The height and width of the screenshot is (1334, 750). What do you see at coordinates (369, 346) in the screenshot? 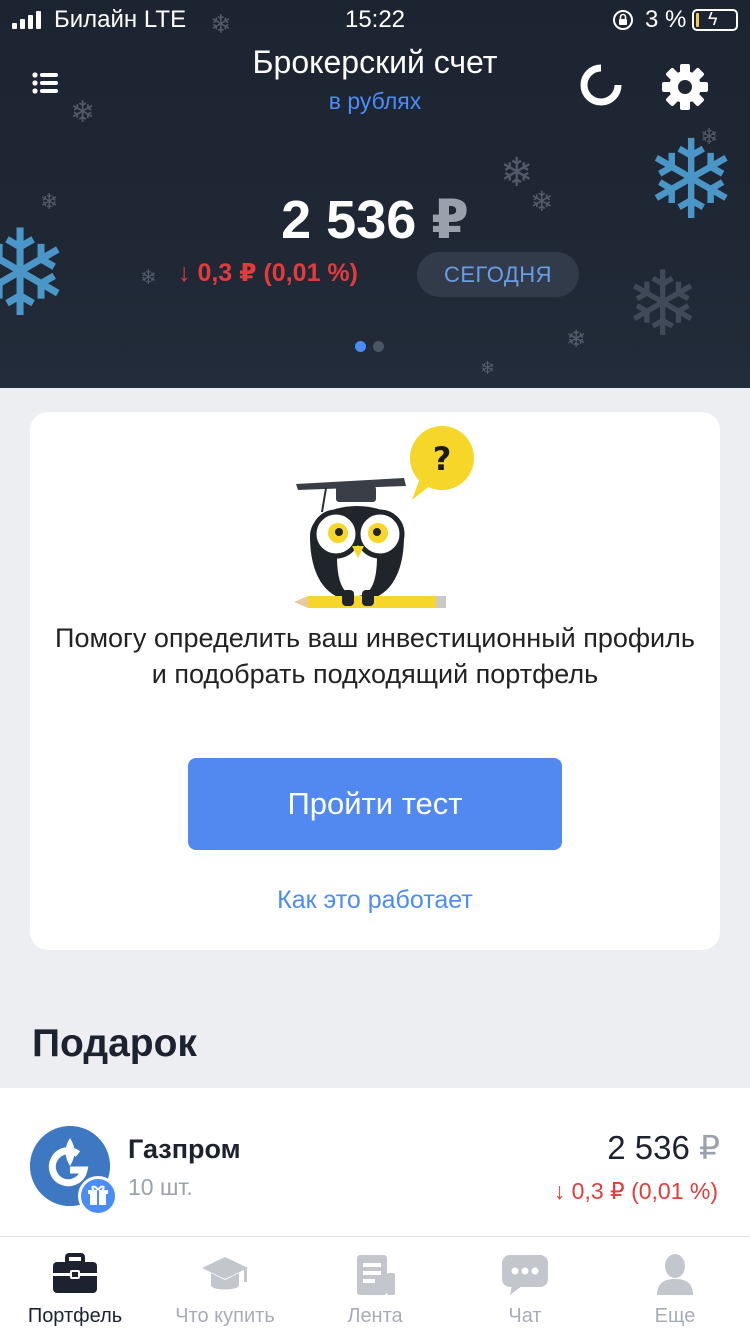
I see `page-indicator` at bounding box center [369, 346].